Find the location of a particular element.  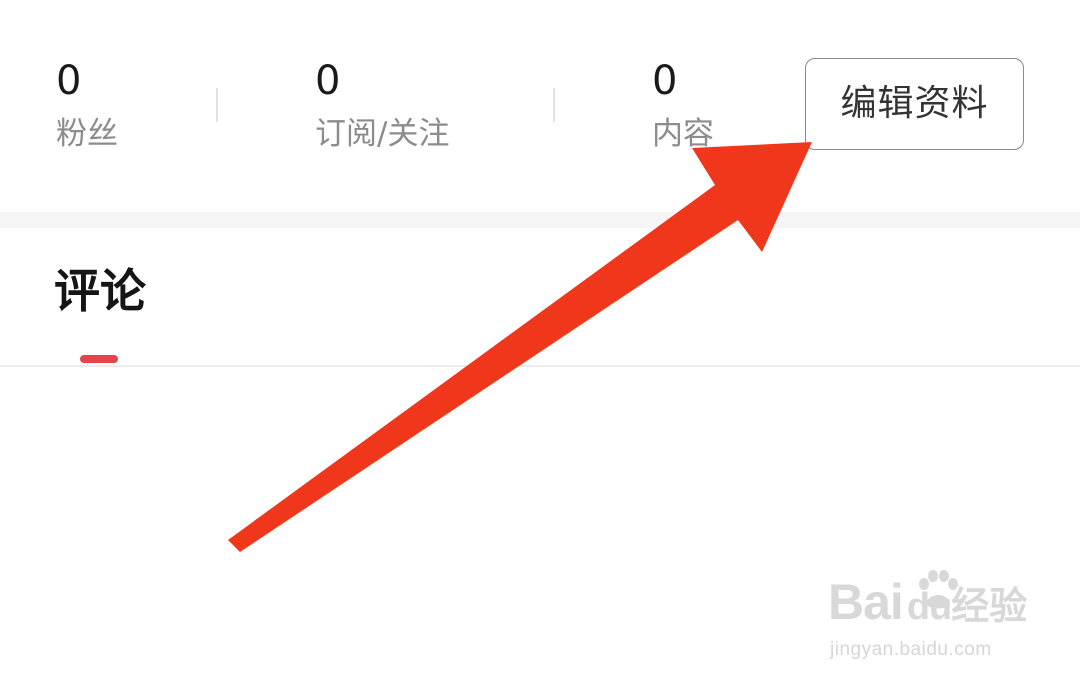

stat-fans: 0 粉丝 is located at coordinates (87, 105).